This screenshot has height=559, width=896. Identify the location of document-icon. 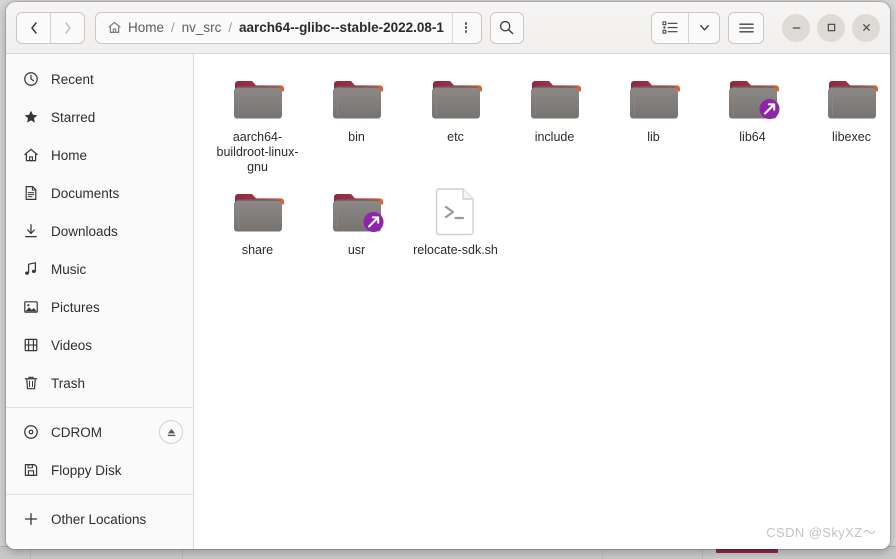
(30, 193).